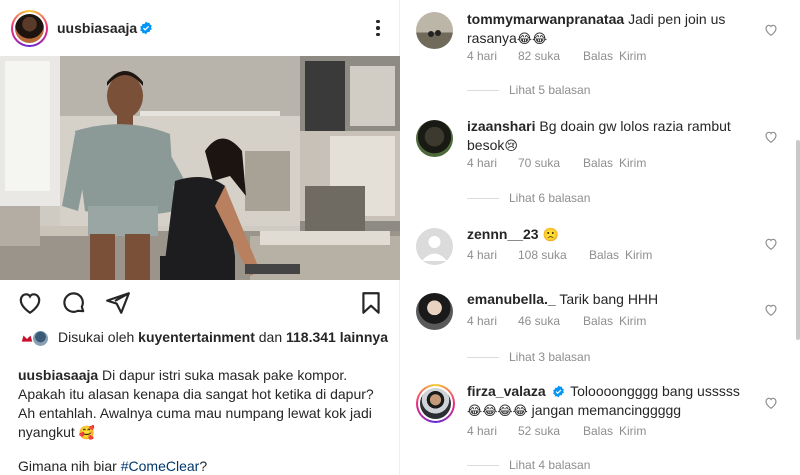  I want to click on author-username: uusbiasaaja, so click(97, 28).